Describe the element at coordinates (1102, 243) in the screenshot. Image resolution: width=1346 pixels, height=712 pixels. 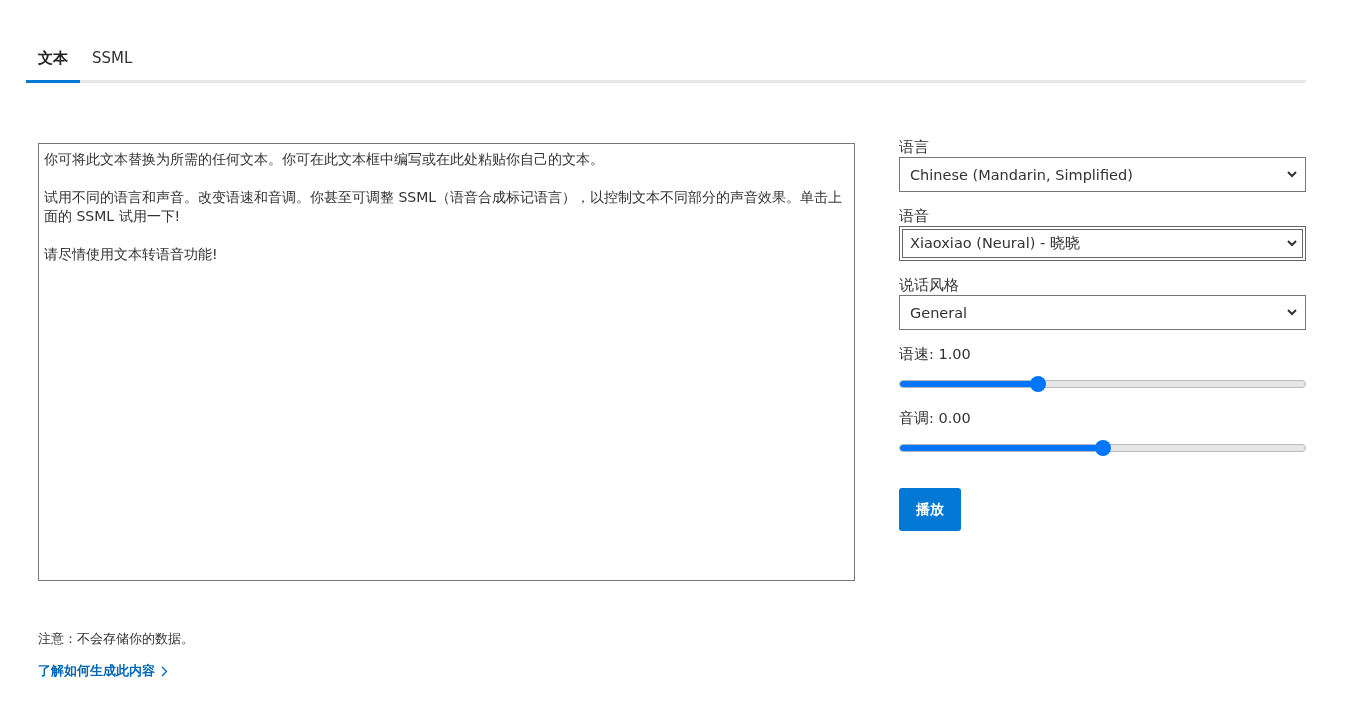
I see `dropdown: Xiaoxiao (Neural) - 晓晓` at that location.